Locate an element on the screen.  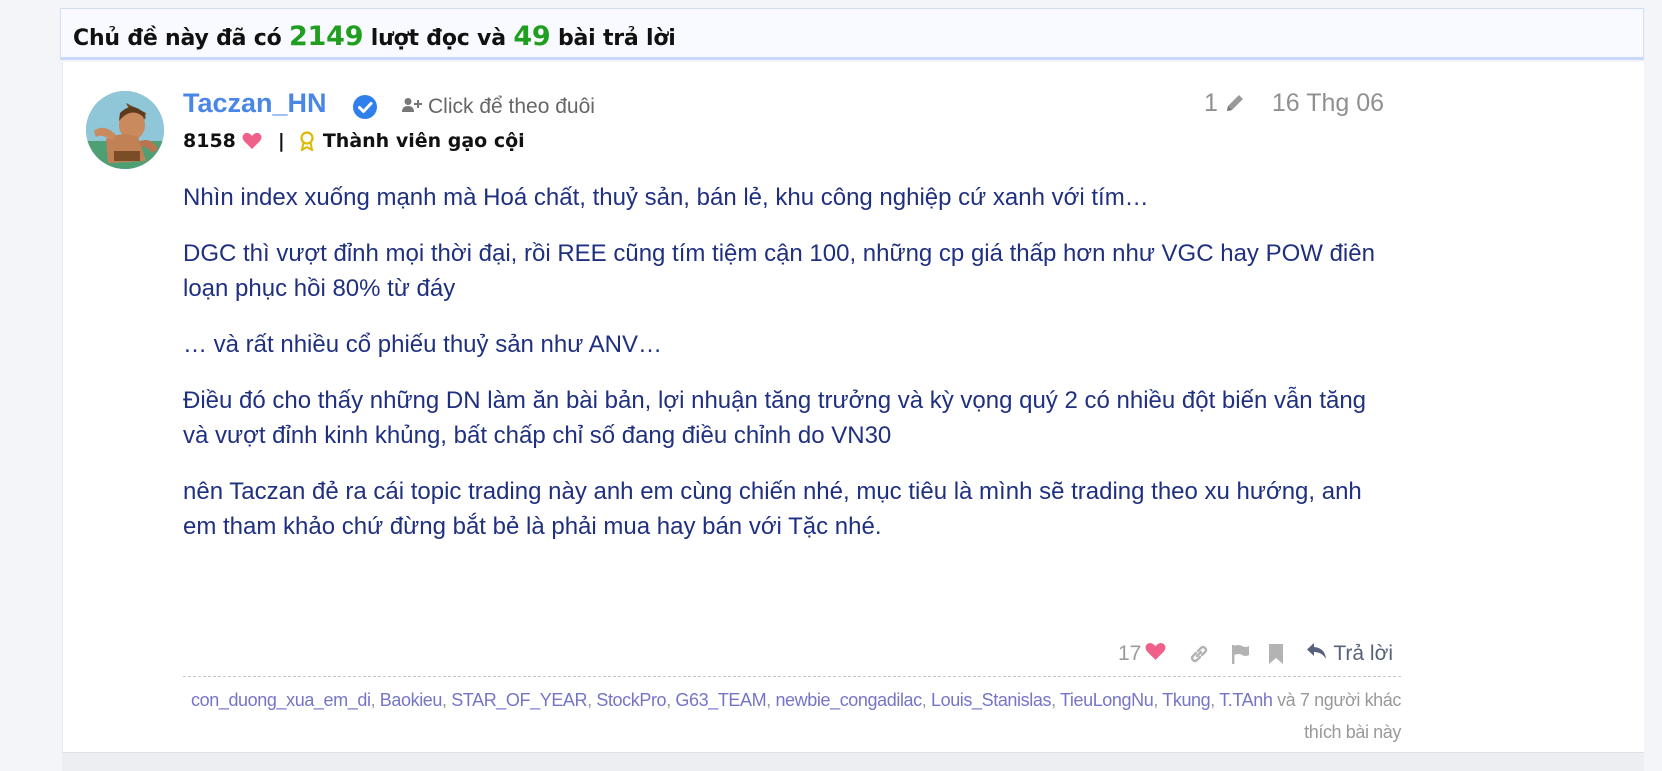
liker-link: G63_TEAM is located at coordinates (720, 700).